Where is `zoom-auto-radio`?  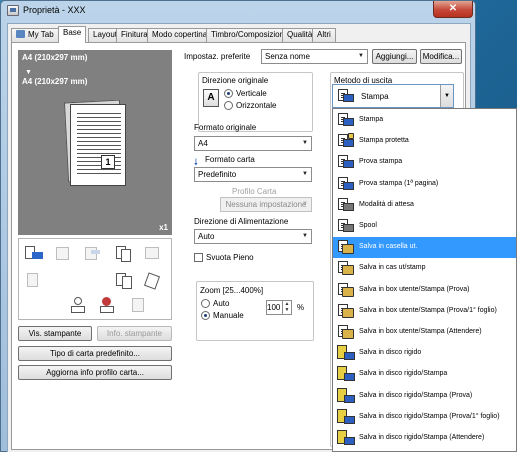
zoom-auto-radio is located at coordinates (205, 303).